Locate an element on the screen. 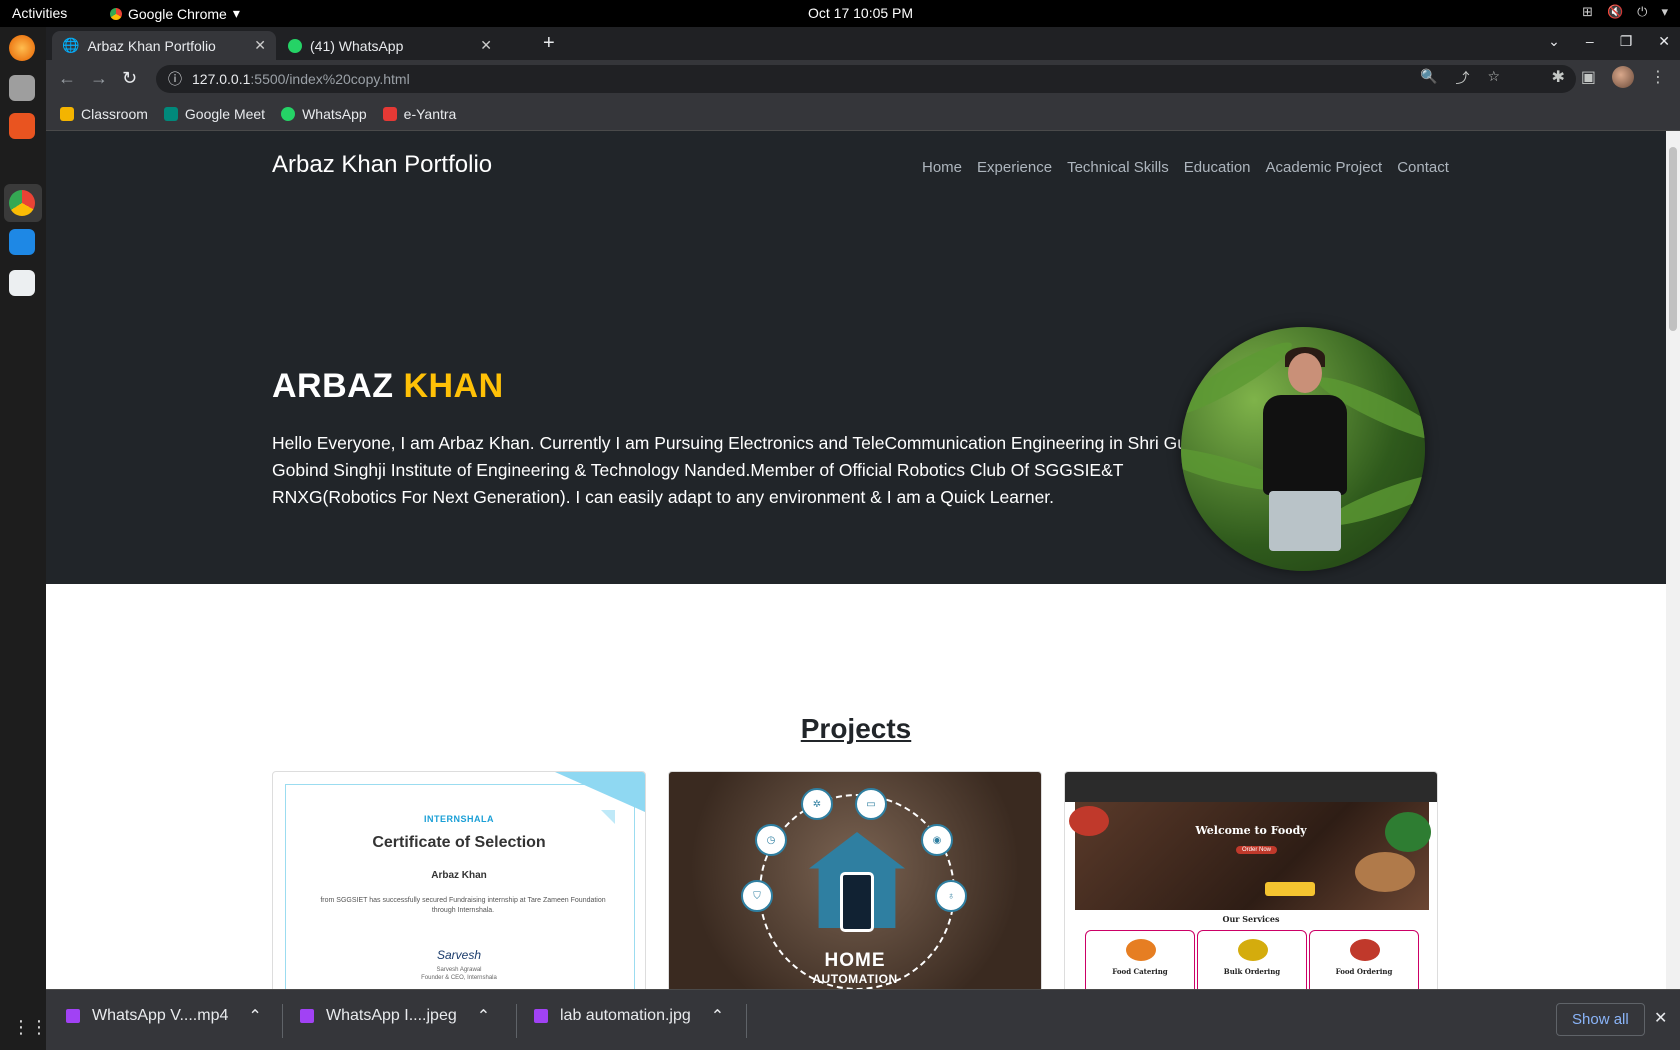  bookmarks-bar: Classroom Google Meet WhatsApp e-Yantra is located at coordinates (863, 114).